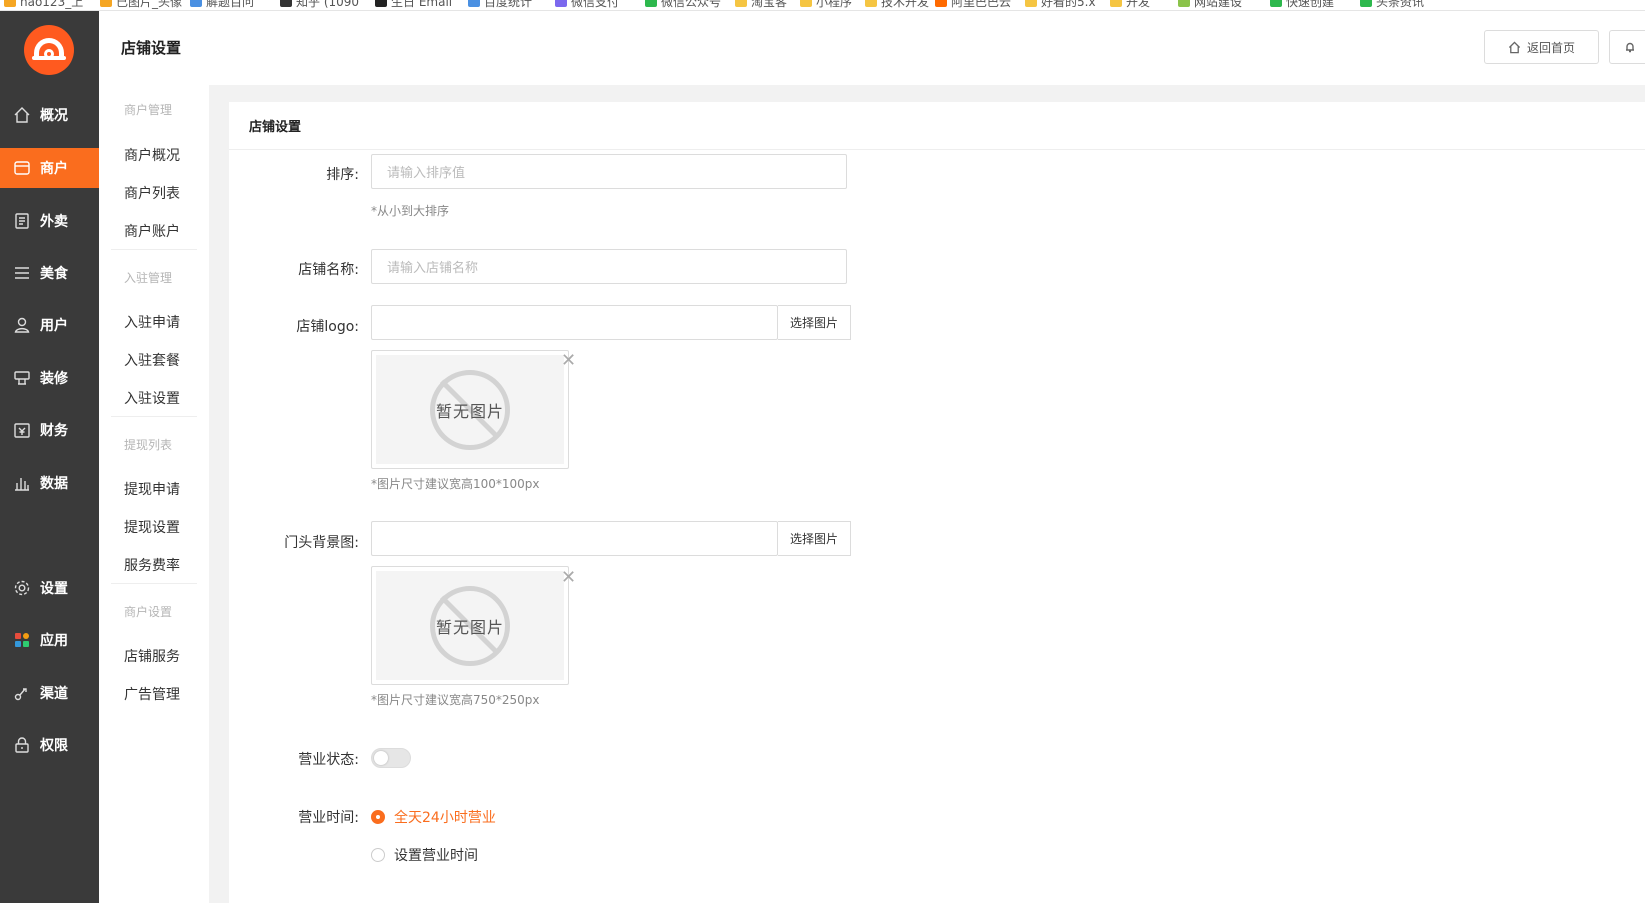 This screenshot has height=903, width=1645. I want to click on bookmark-item: 技术开发, so click(897, 4).